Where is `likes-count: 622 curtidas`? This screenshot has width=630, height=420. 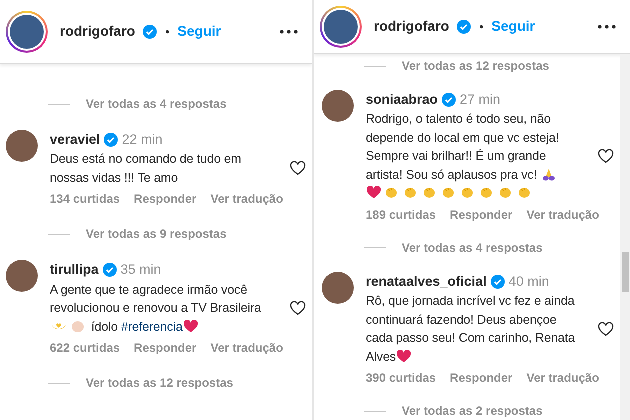 likes-count: 622 curtidas is located at coordinates (85, 348).